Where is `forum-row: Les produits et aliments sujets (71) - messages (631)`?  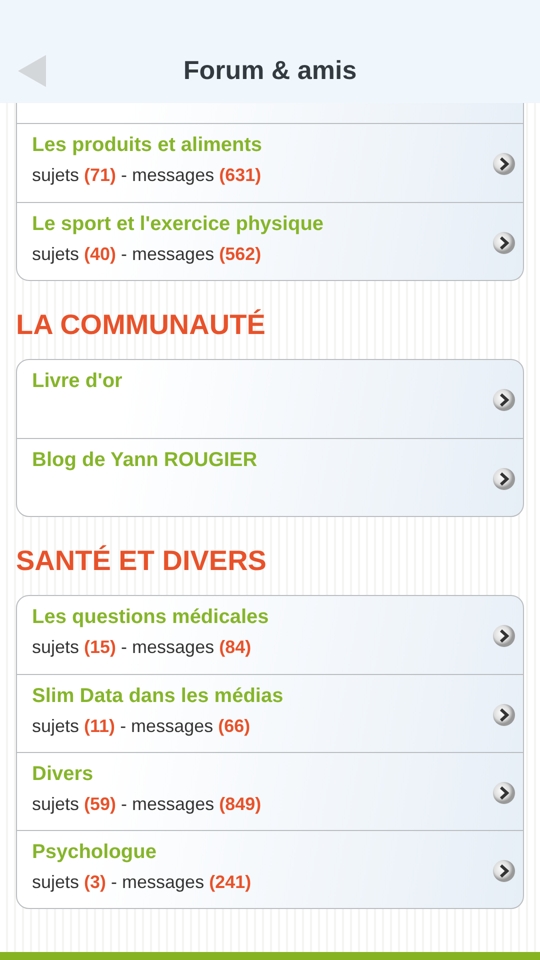 forum-row: Les produits et aliments sujets (71) - messages (631) is located at coordinates (270, 163).